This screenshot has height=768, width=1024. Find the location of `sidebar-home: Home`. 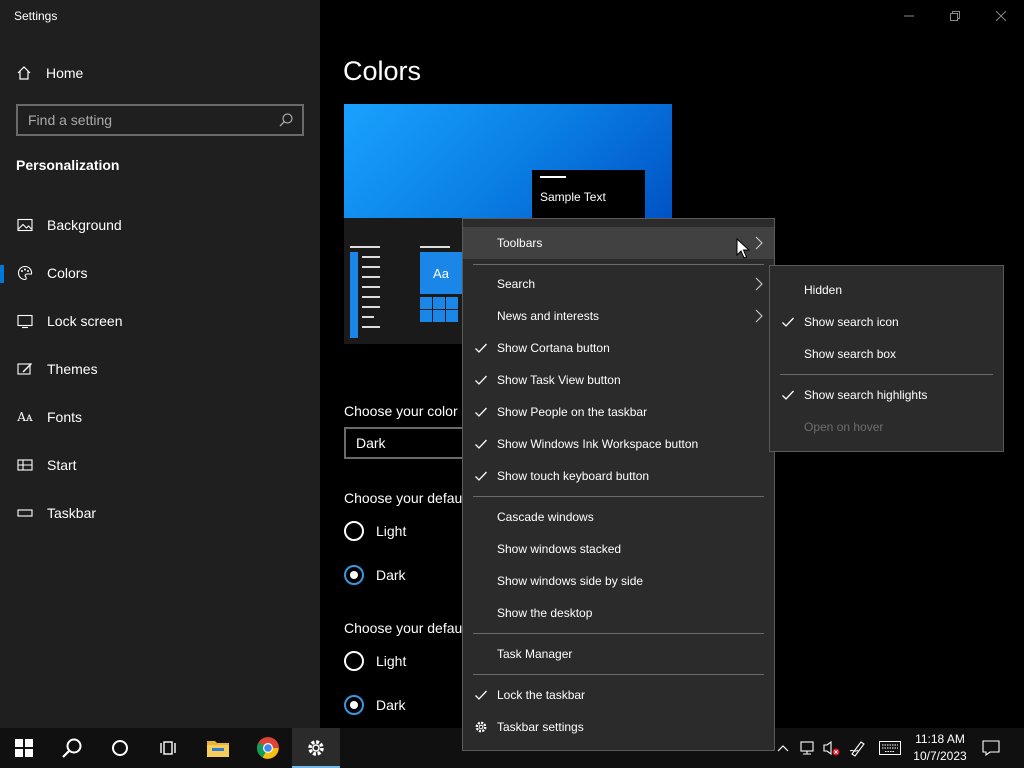

sidebar-home: Home is located at coordinates (49, 73).